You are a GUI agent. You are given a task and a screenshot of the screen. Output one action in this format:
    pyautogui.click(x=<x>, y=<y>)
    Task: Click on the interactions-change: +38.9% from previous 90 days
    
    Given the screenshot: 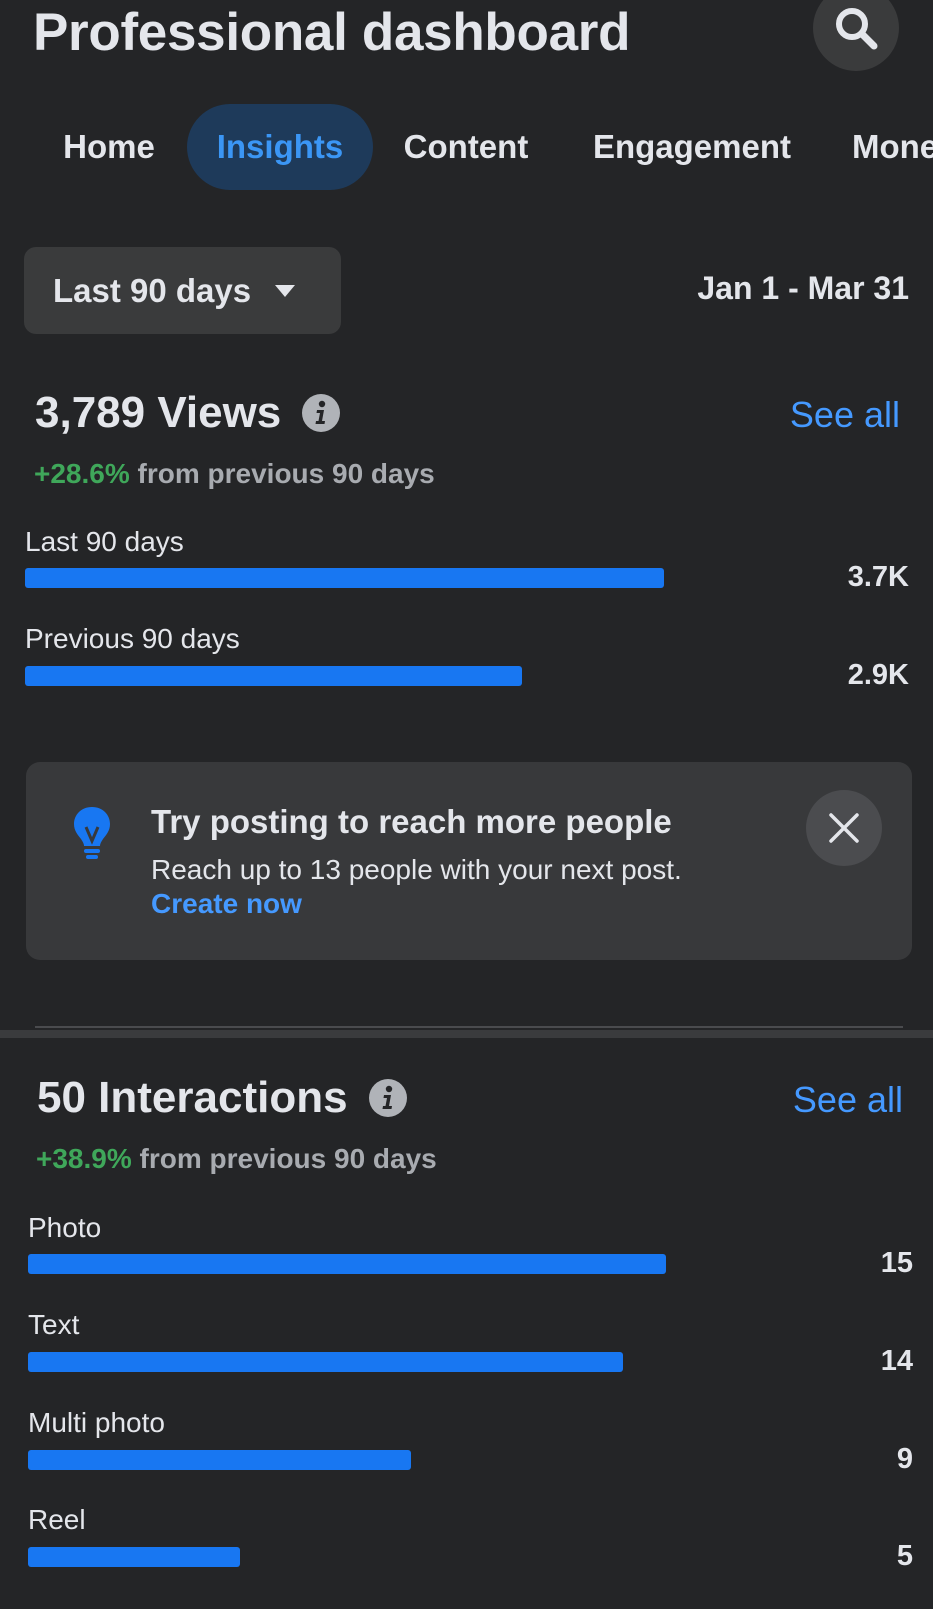 What is the action you would take?
    pyautogui.click(x=236, y=1159)
    